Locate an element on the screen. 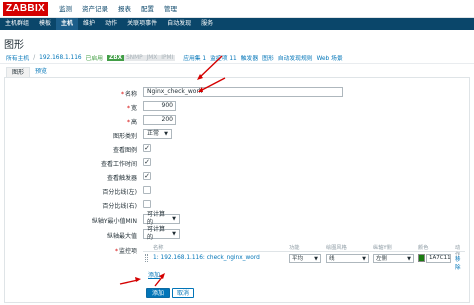  snmp-availability-badge: SNMP is located at coordinates (134, 57).